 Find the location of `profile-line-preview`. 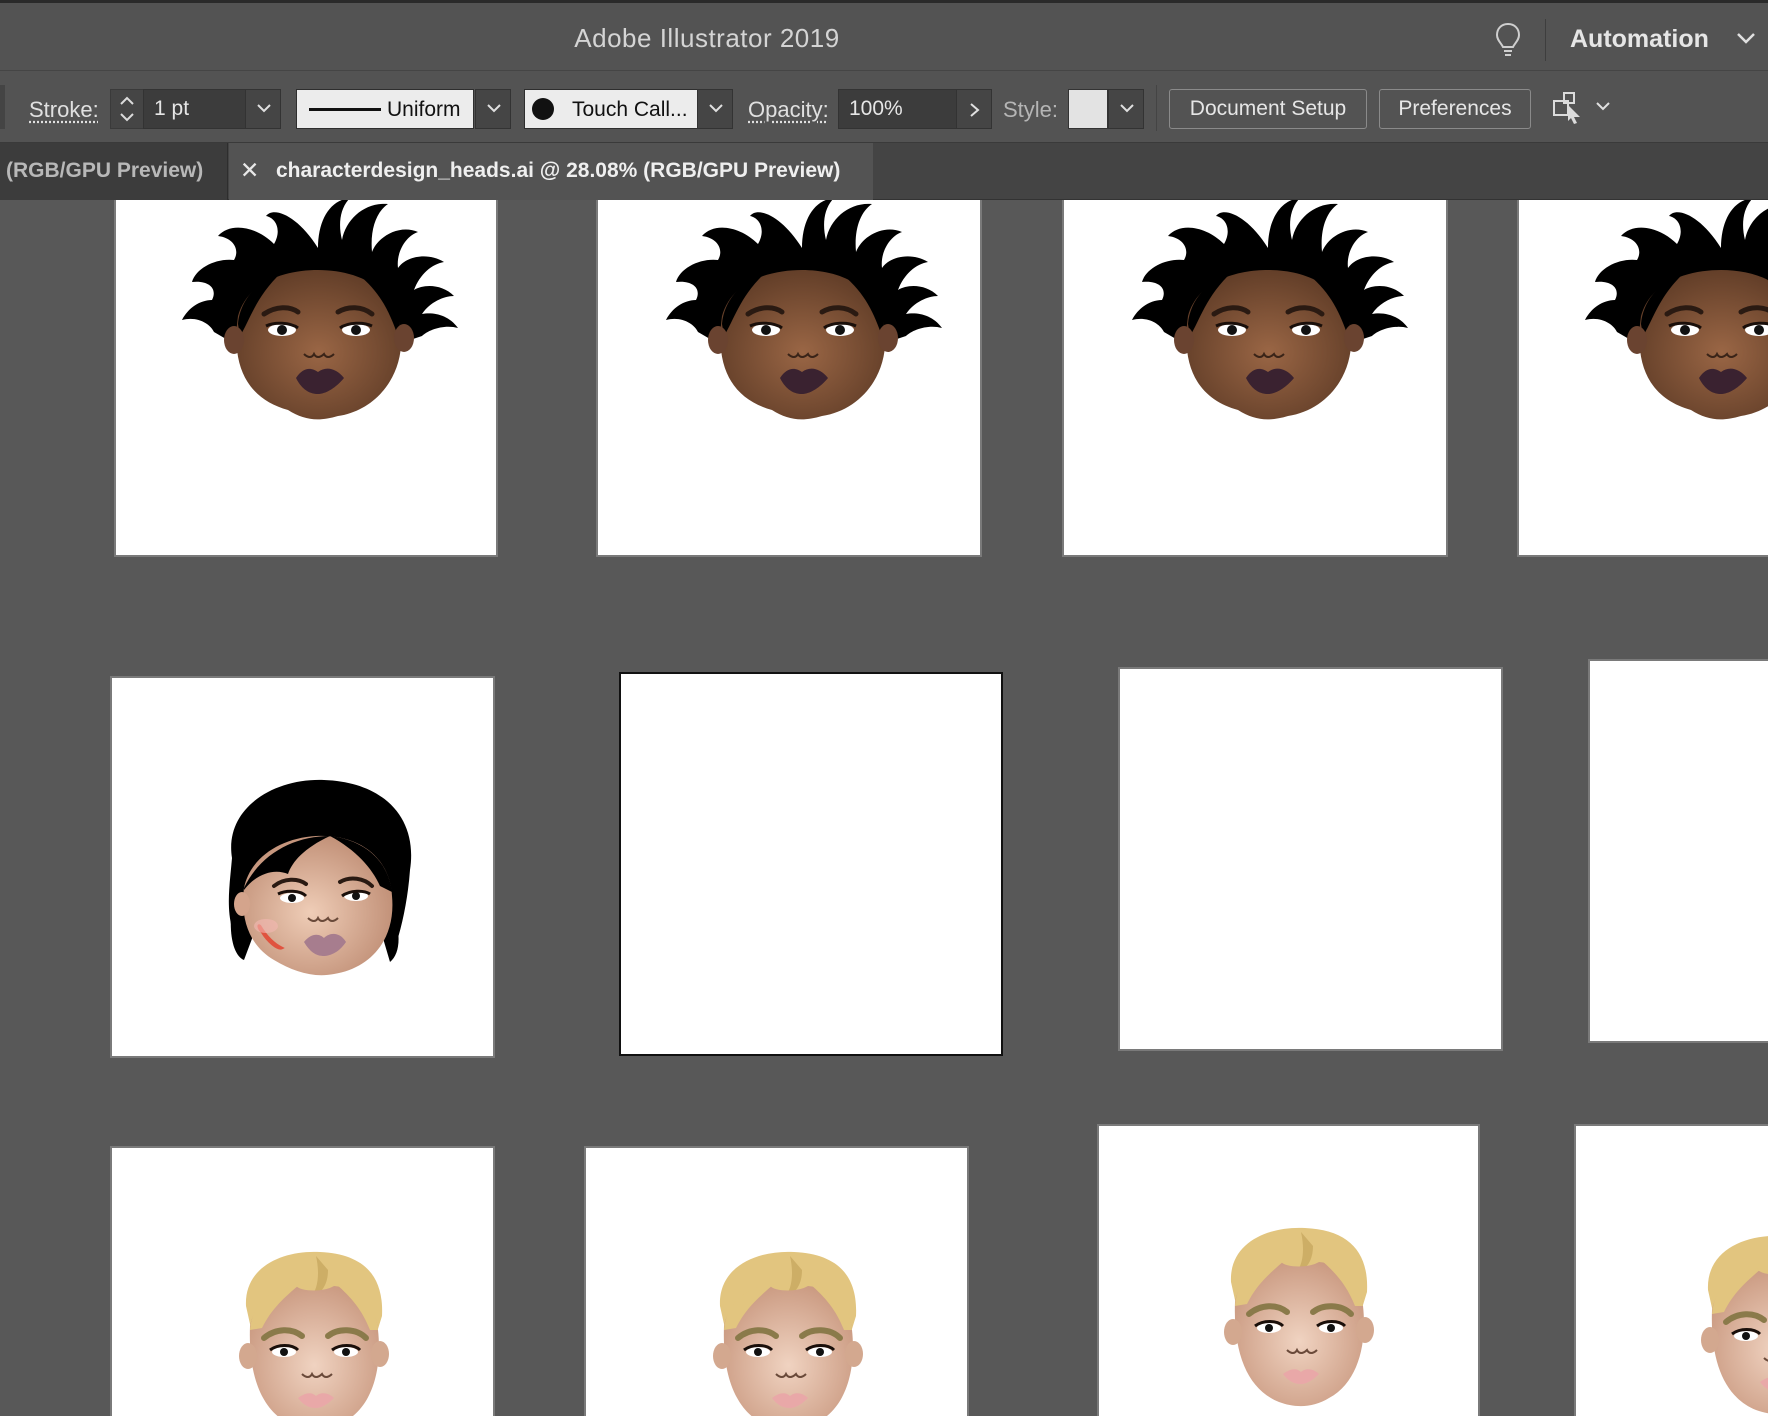

profile-line-preview is located at coordinates (345, 109).